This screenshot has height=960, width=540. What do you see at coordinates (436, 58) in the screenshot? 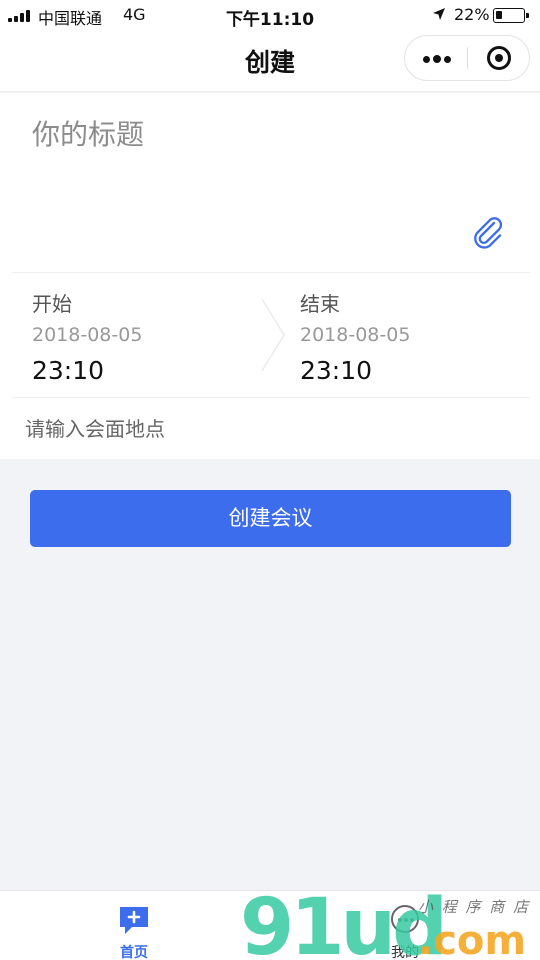
I see `more-icon` at bounding box center [436, 58].